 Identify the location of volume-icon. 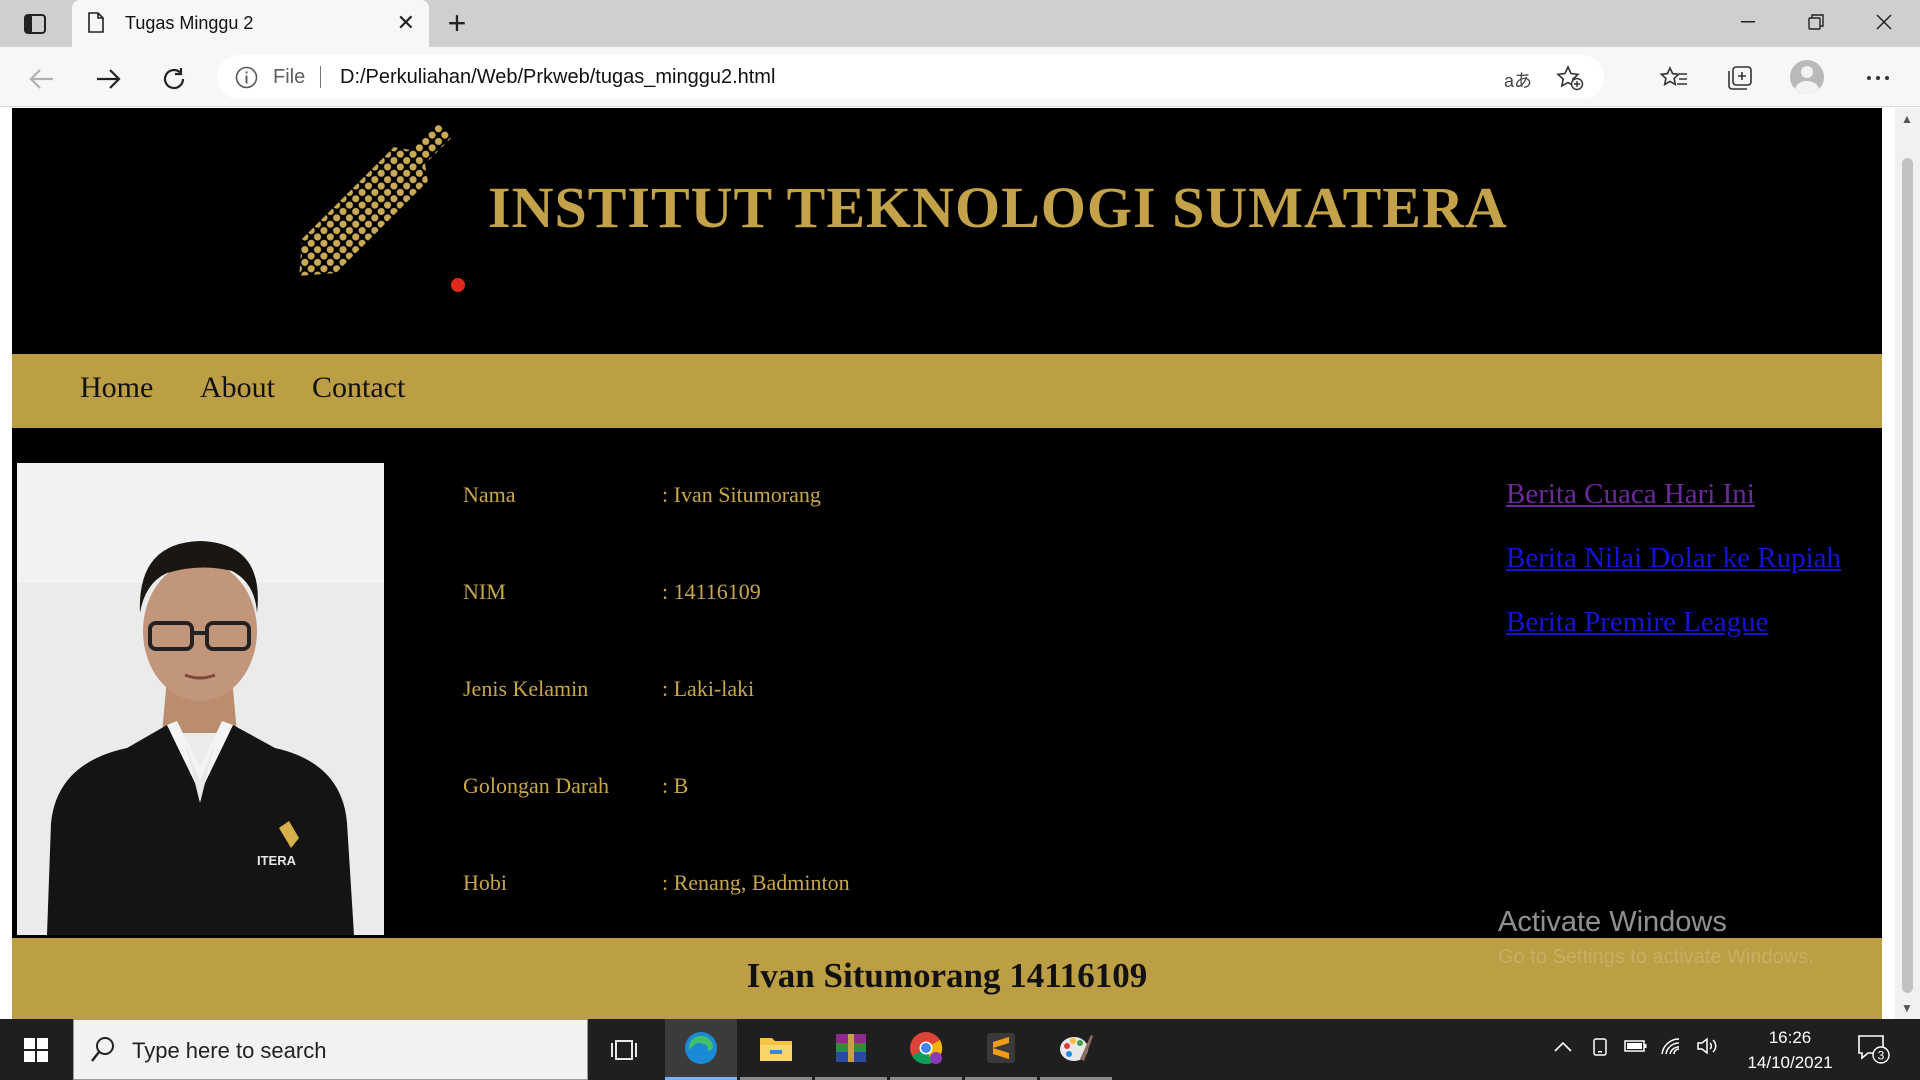
(1707, 1048).